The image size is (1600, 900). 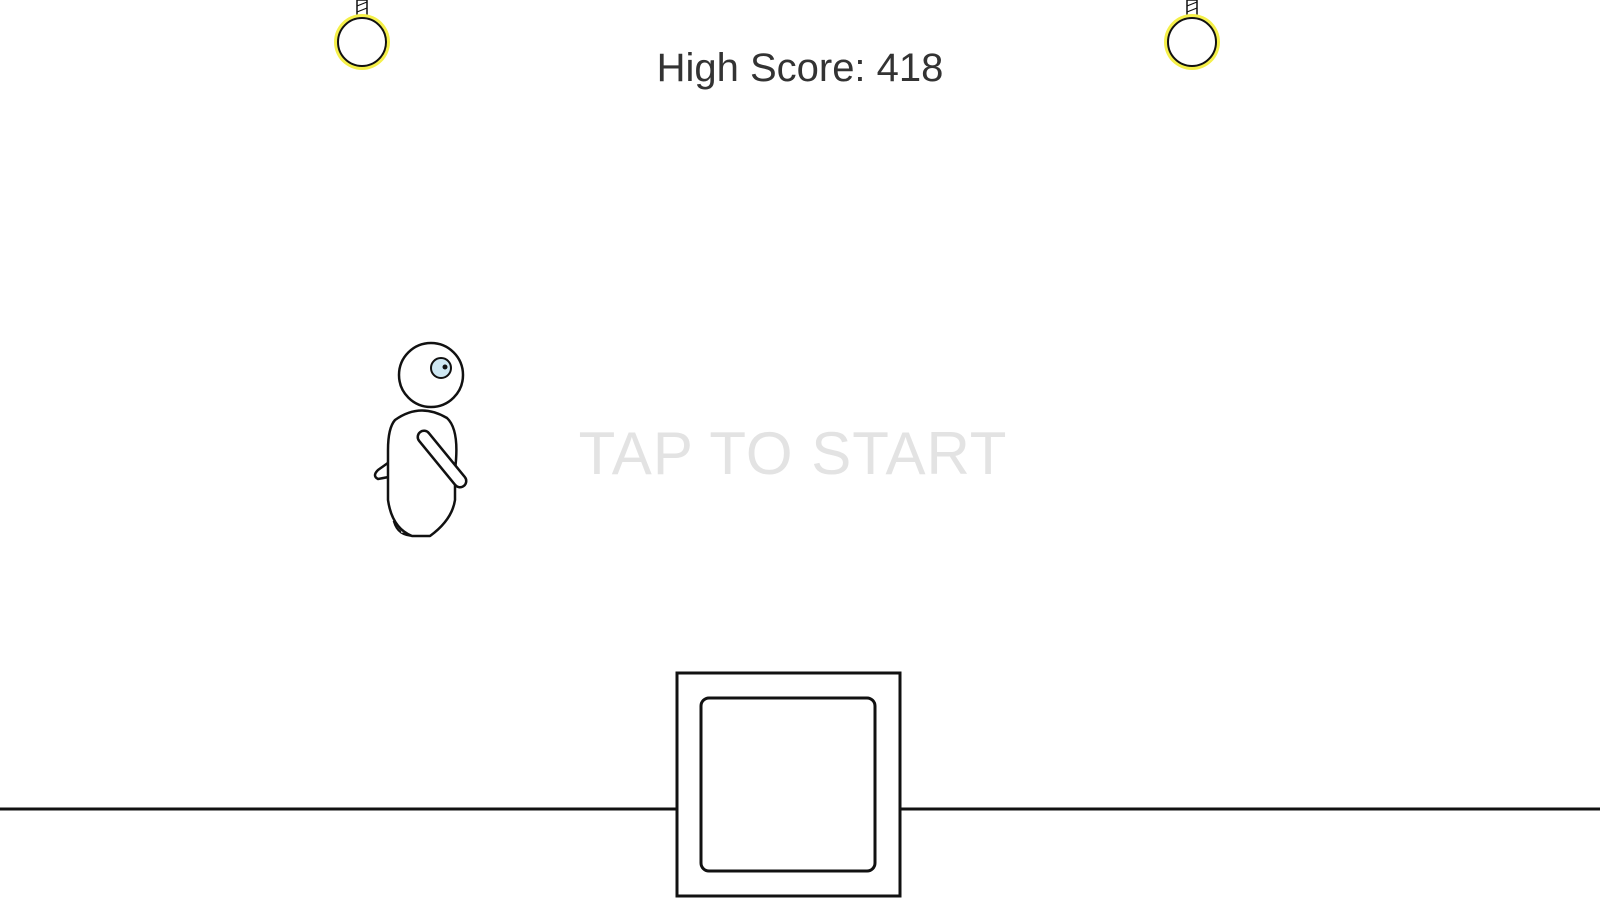 I want to click on tap-to-start-prompt: TAP TO START, so click(x=793, y=454).